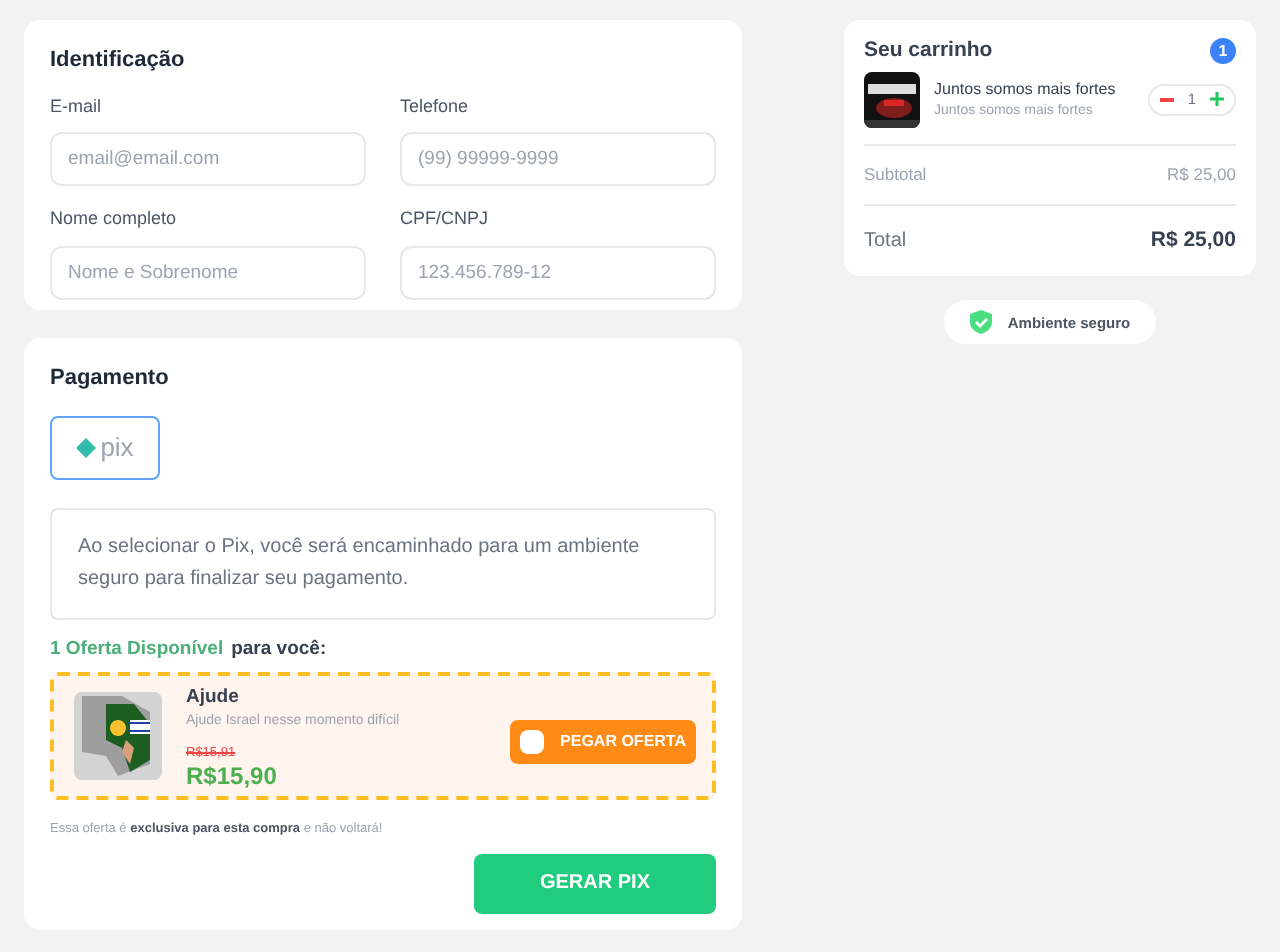 This screenshot has height=952, width=1280. Describe the element at coordinates (1166, 99) in the screenshot. I see `minus-icon` at that location.